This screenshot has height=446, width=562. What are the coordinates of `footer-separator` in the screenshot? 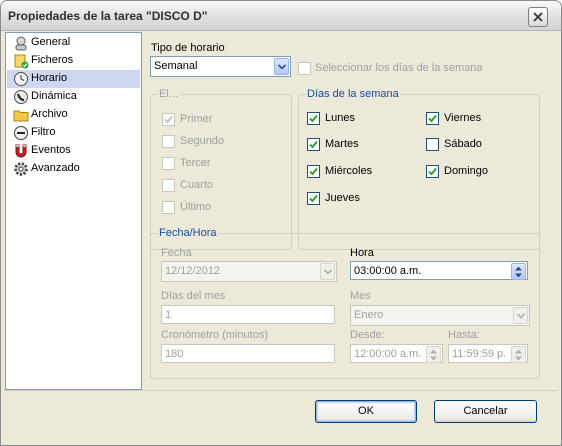 It's located at (281, 390).